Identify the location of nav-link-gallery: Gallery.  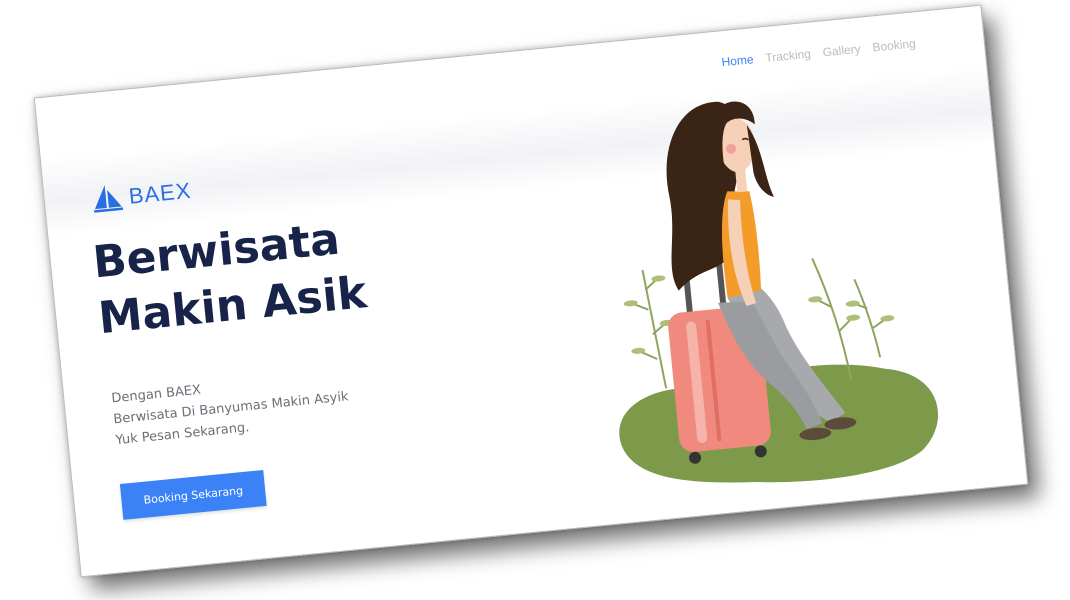
(841, 51).